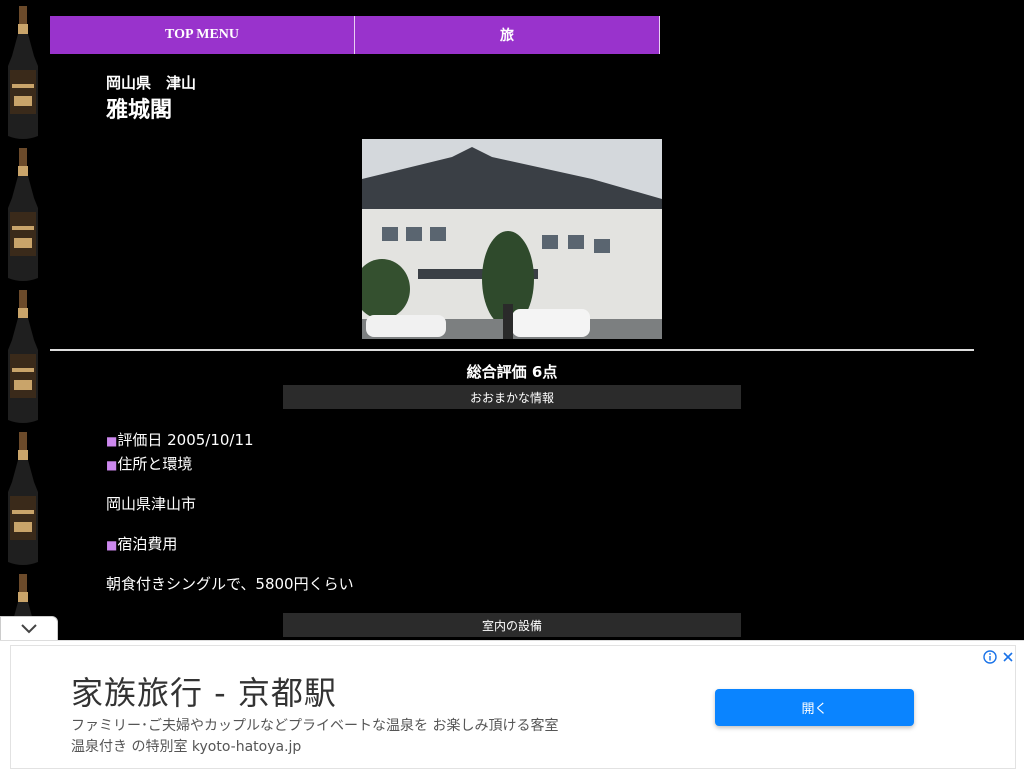 The width and height of the screenshot is (1024, 769). I want to click on divider, so click(512, 350).